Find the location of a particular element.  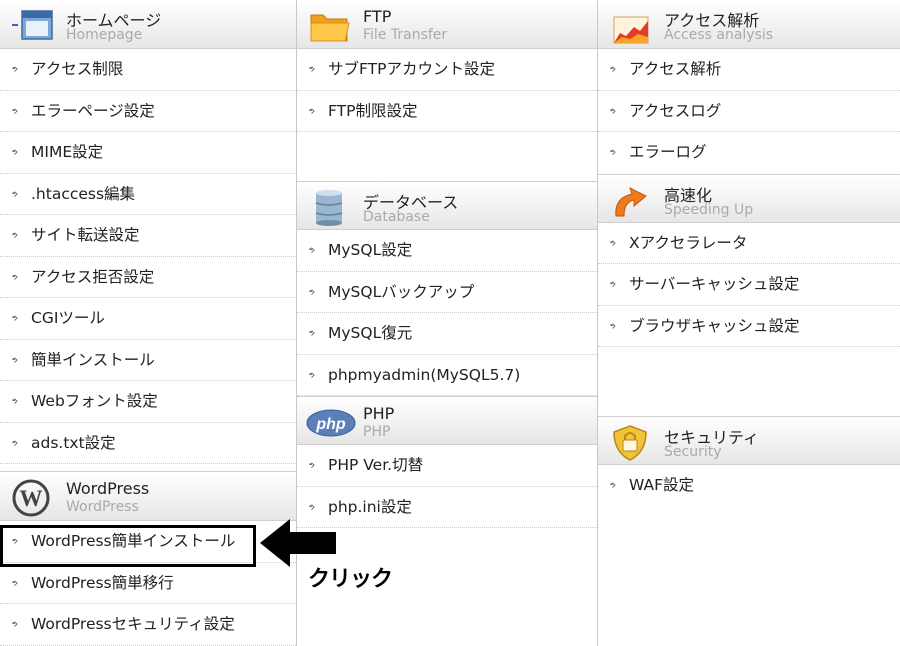

wordpress-logo-icon: W is located at coordinates (33, 498).